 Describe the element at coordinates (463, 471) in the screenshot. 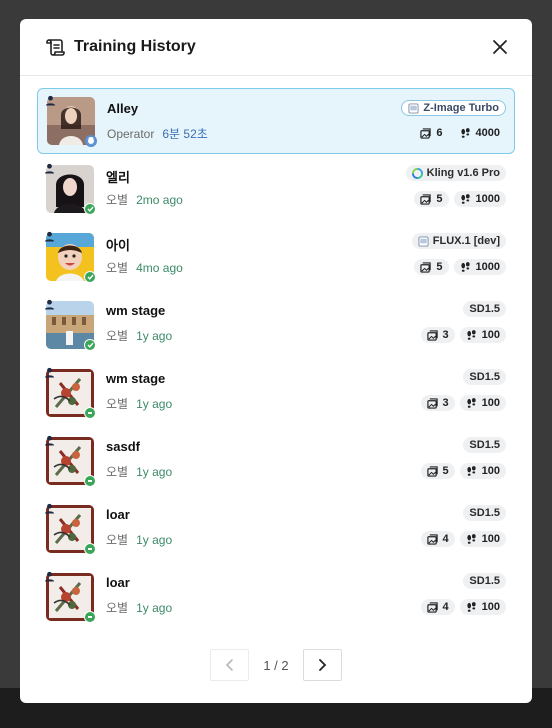

I see `training-stats: 5 100` at that location.